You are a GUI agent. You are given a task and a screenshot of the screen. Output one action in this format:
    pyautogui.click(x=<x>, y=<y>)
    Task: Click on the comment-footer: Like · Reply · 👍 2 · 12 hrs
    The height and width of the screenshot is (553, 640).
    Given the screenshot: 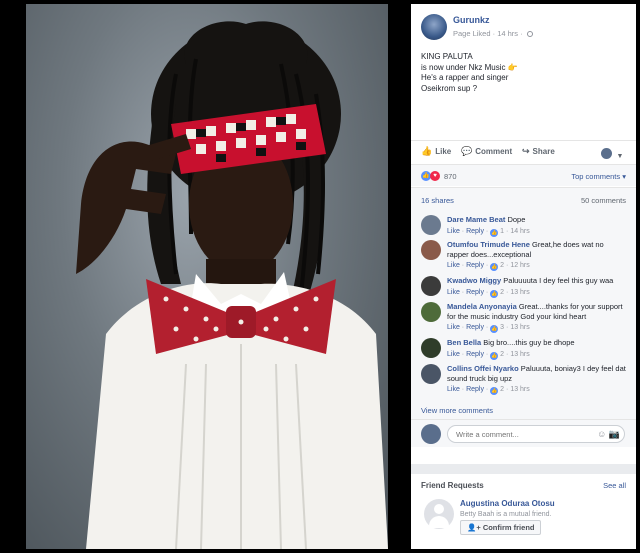 What is the action you would take?
    pyautogui.click(x=488, y=266)
    